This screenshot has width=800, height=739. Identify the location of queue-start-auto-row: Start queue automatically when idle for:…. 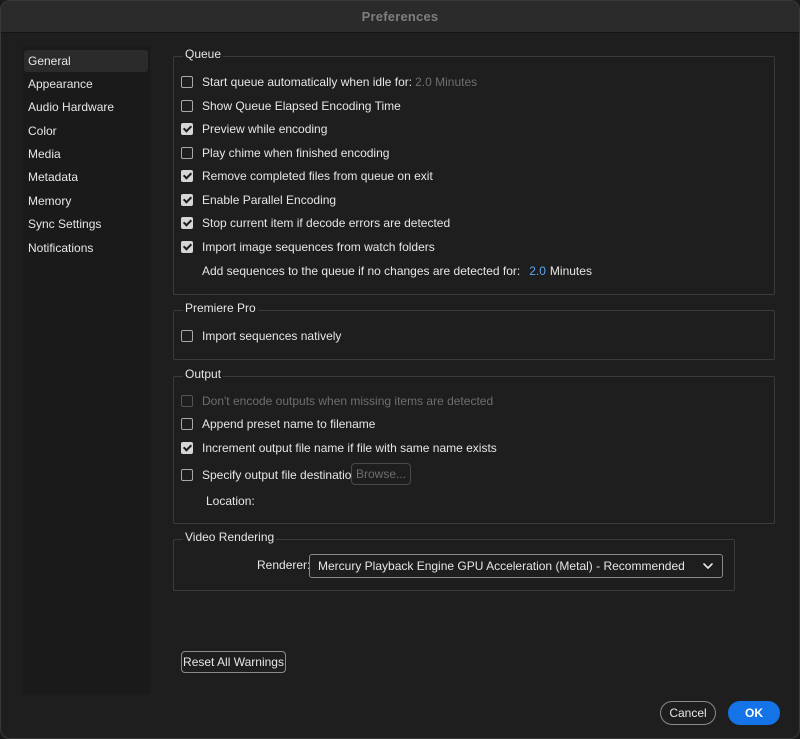
(329, 82).